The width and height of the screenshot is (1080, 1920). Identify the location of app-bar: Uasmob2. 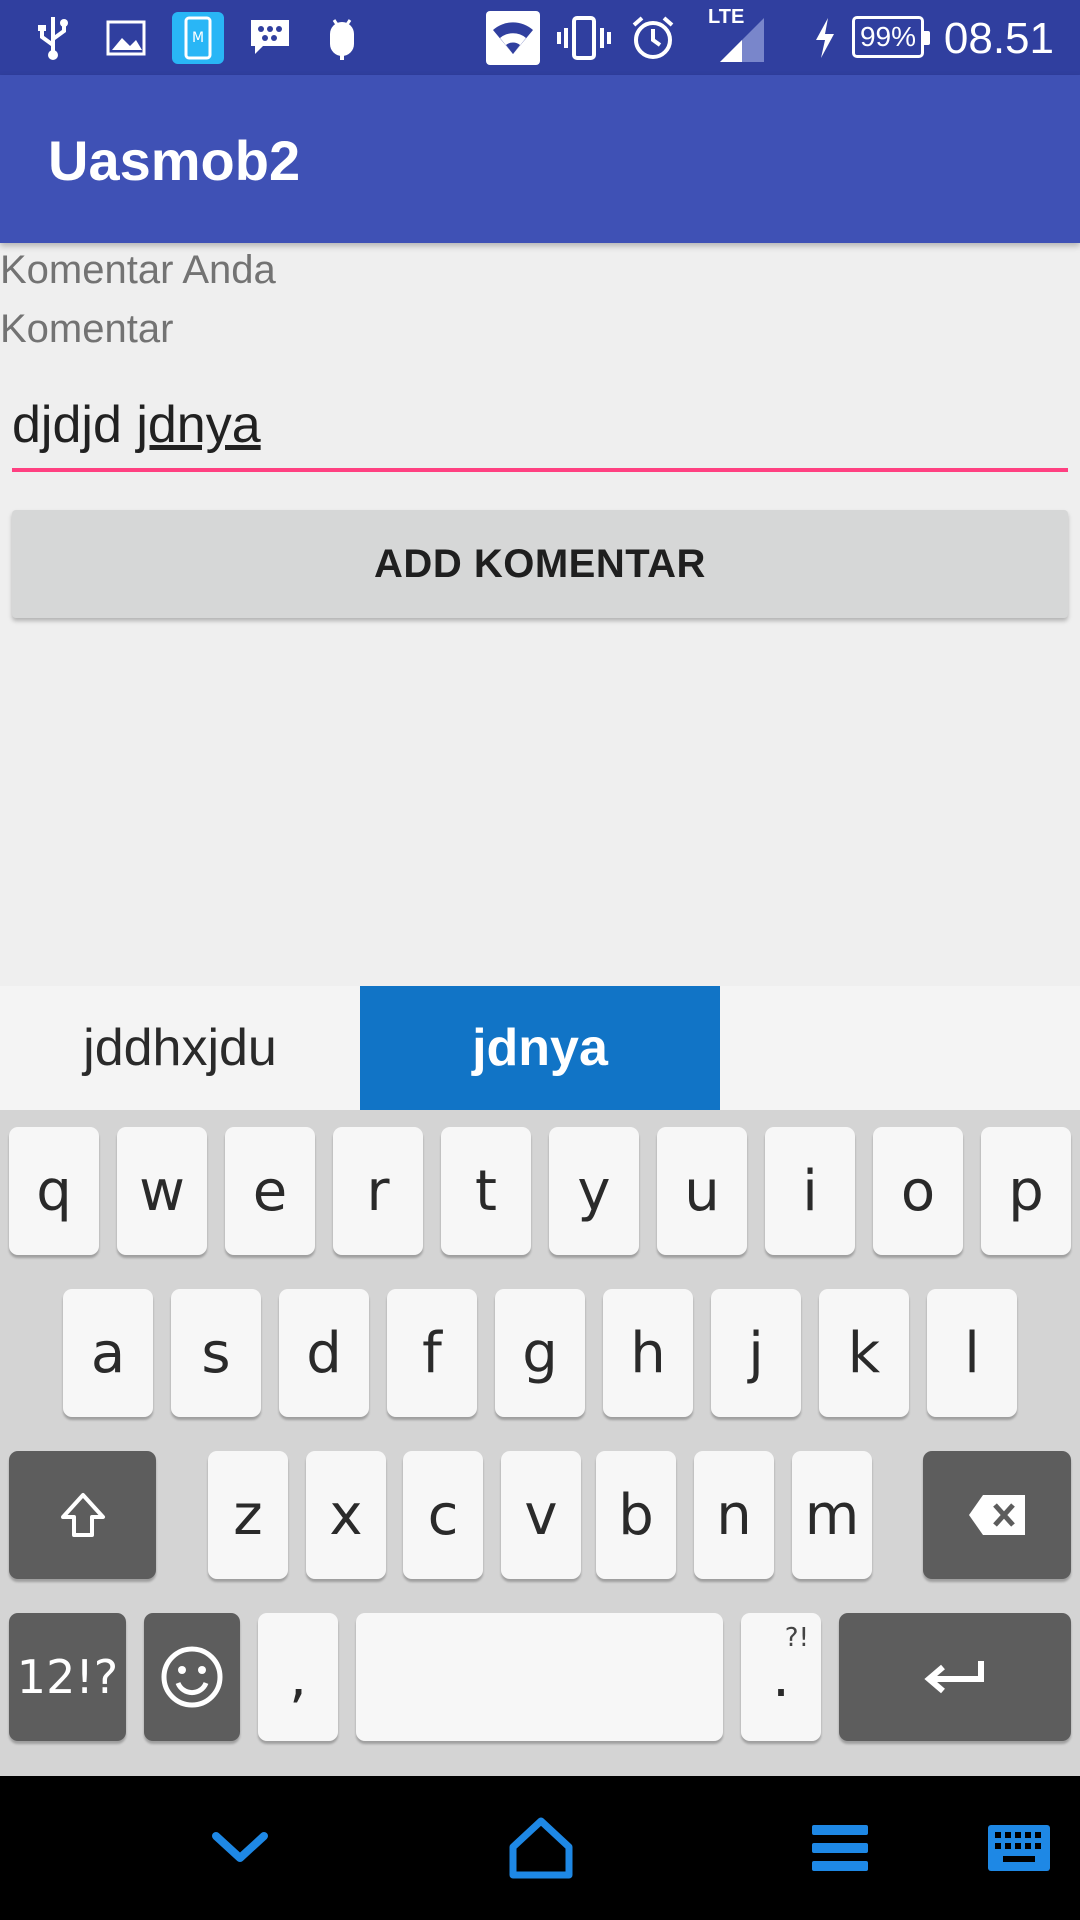
(540, 159).